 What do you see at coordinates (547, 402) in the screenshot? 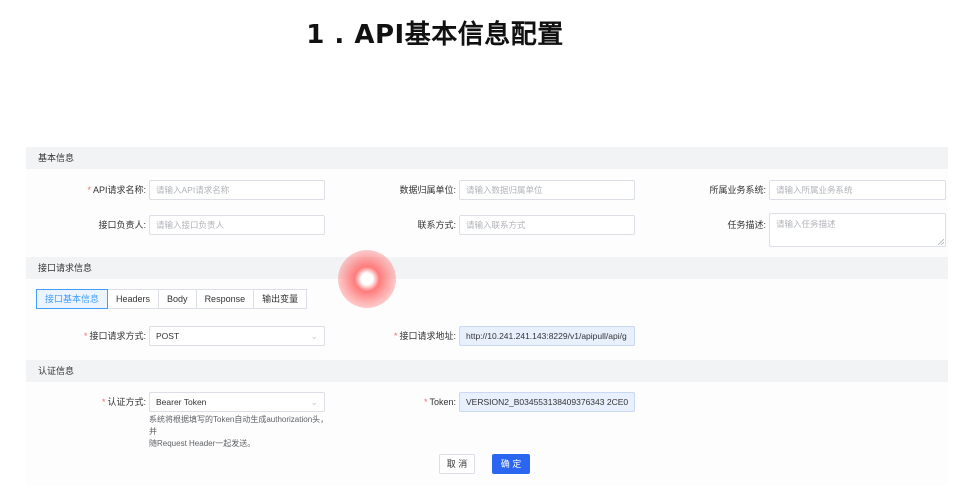
I see `token-input: VERSION2_B034553138409376343 2CE0` at bounding box center [547, 402].